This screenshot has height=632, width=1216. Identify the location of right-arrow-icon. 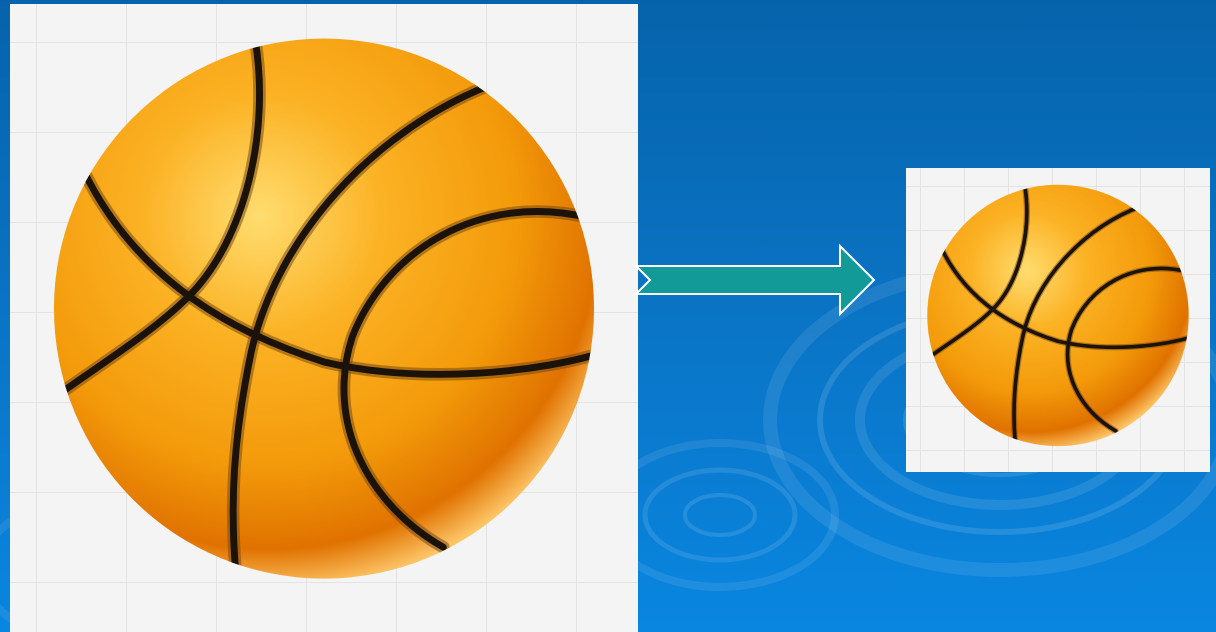
(755, 280).